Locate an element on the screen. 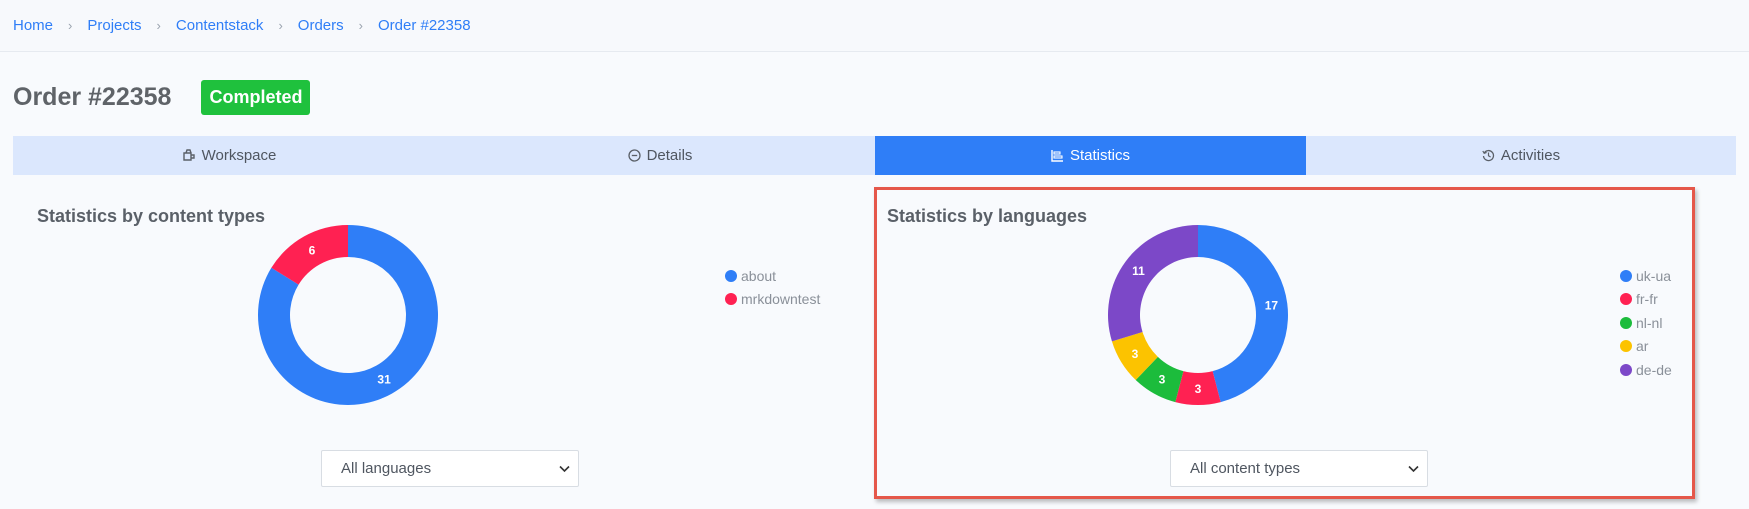 Image resolution: width=1749 pixels, height=509 pixels. chevron-down-icon is located at coordinates (564, 468).